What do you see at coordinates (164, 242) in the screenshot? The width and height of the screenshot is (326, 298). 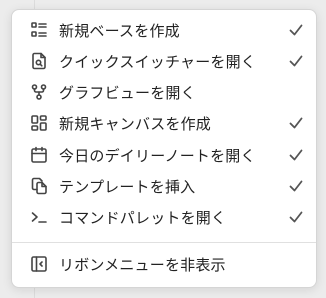 I see `menu-separator` at bounding box center [164, 242].